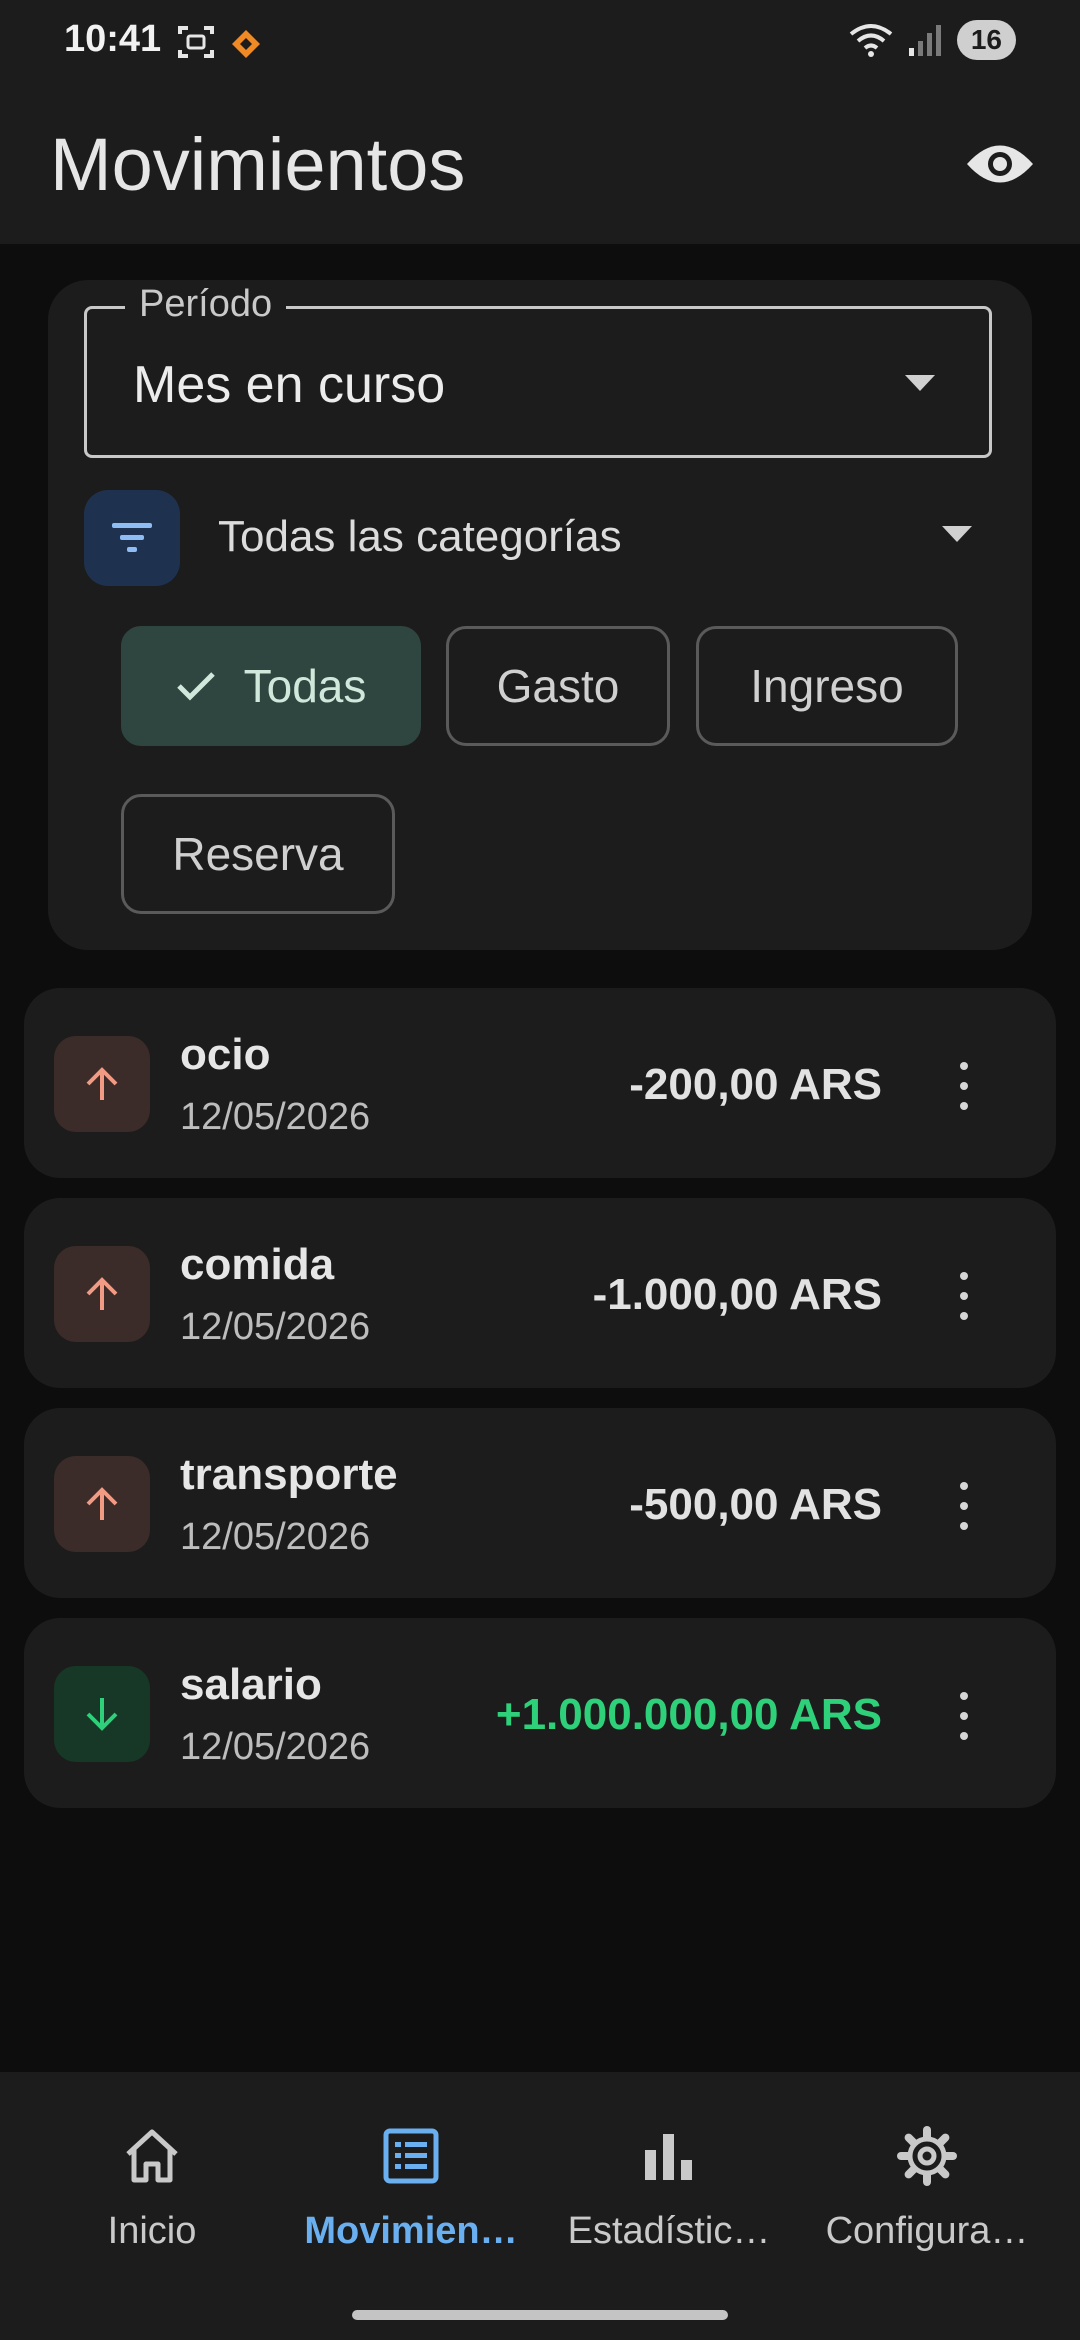 The image size is (1080, 2340). I want to click on transaction-amount: -200,00 ARS, so click(755, 1084).